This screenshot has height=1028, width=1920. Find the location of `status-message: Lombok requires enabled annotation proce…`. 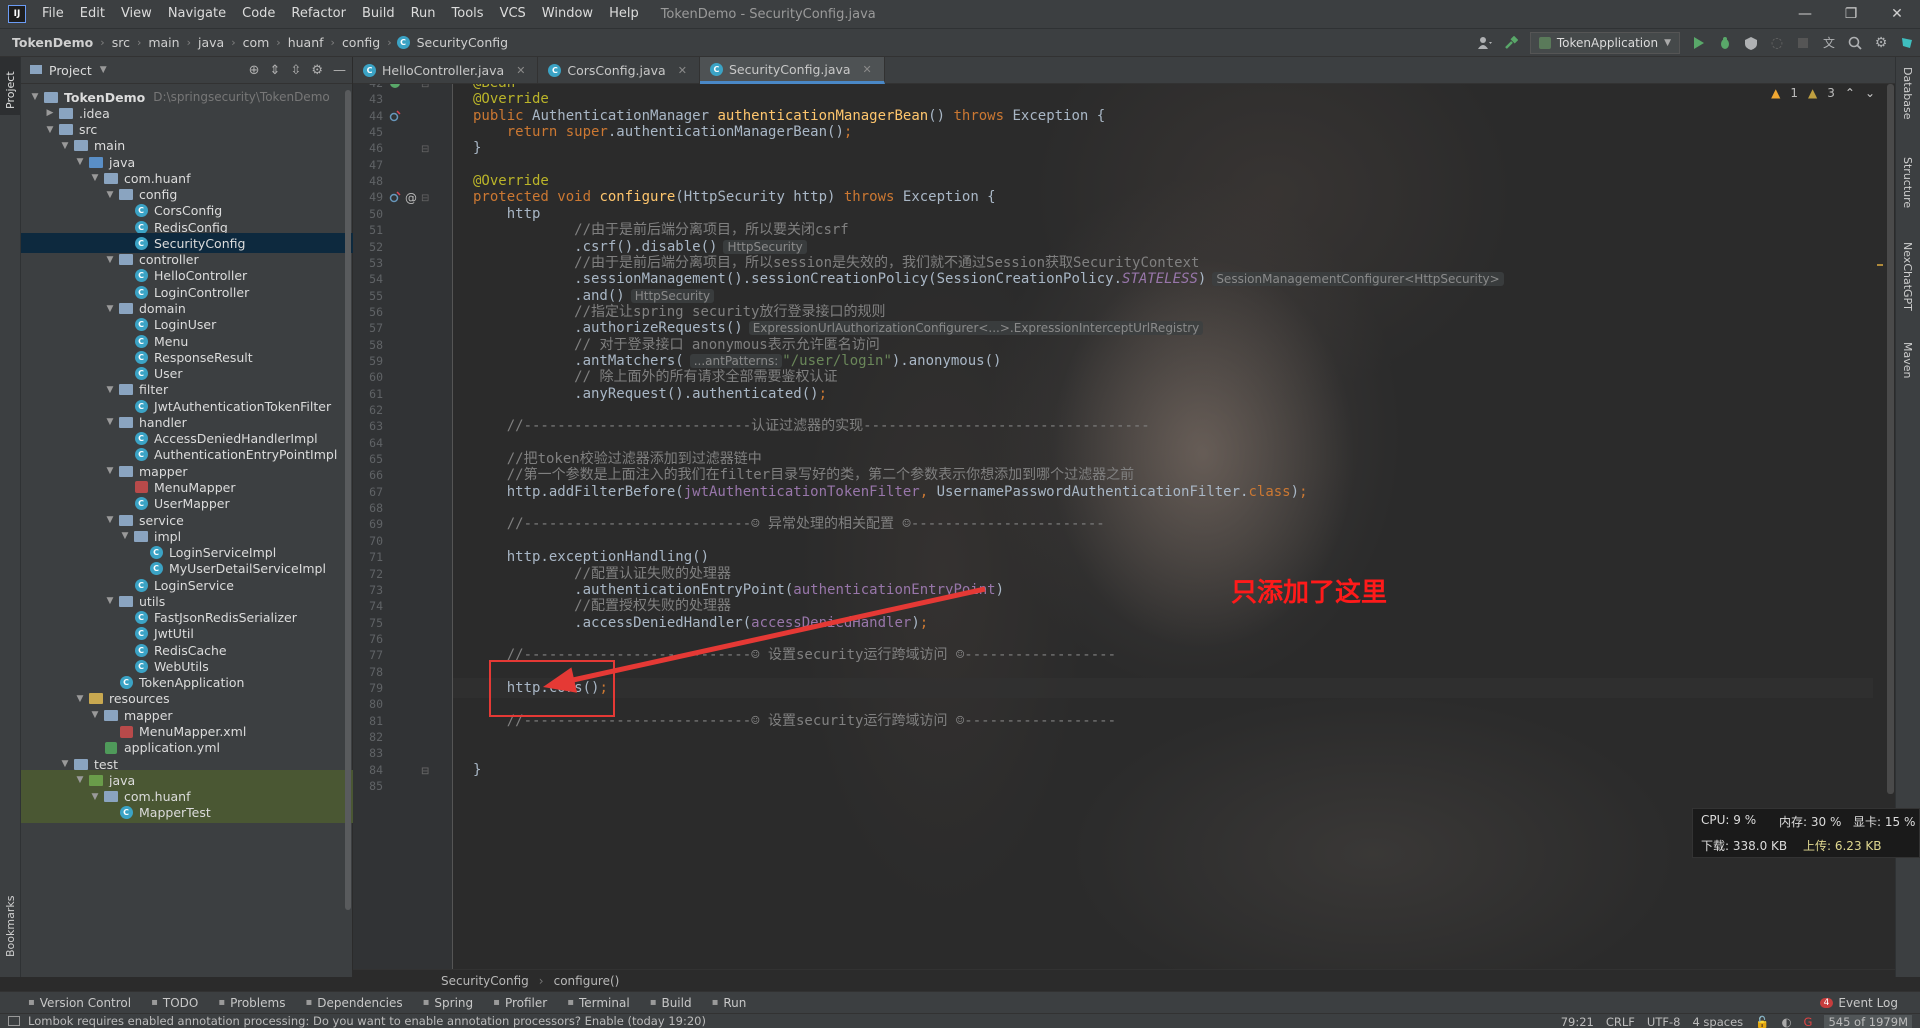

status-message: Lombok requires enabled annotation proce… is located at coordinates (367, 1021).